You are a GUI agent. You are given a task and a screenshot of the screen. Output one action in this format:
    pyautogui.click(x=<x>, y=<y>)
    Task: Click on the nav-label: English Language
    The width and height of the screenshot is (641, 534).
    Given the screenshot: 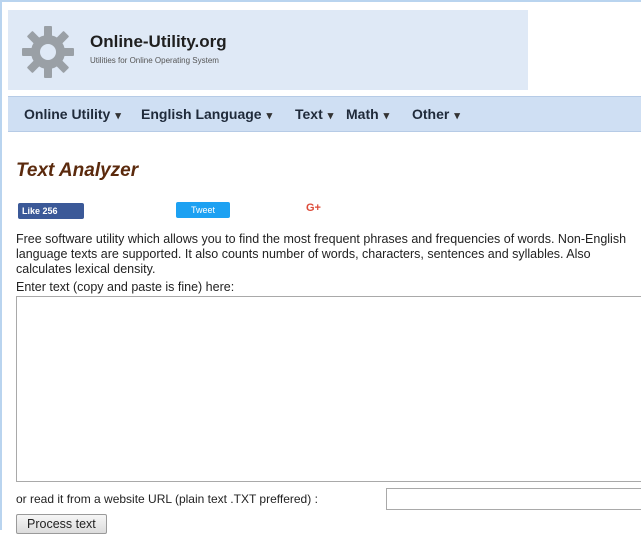 What is the action you would take?
    pyautogui.click(x=201, y=114)
    